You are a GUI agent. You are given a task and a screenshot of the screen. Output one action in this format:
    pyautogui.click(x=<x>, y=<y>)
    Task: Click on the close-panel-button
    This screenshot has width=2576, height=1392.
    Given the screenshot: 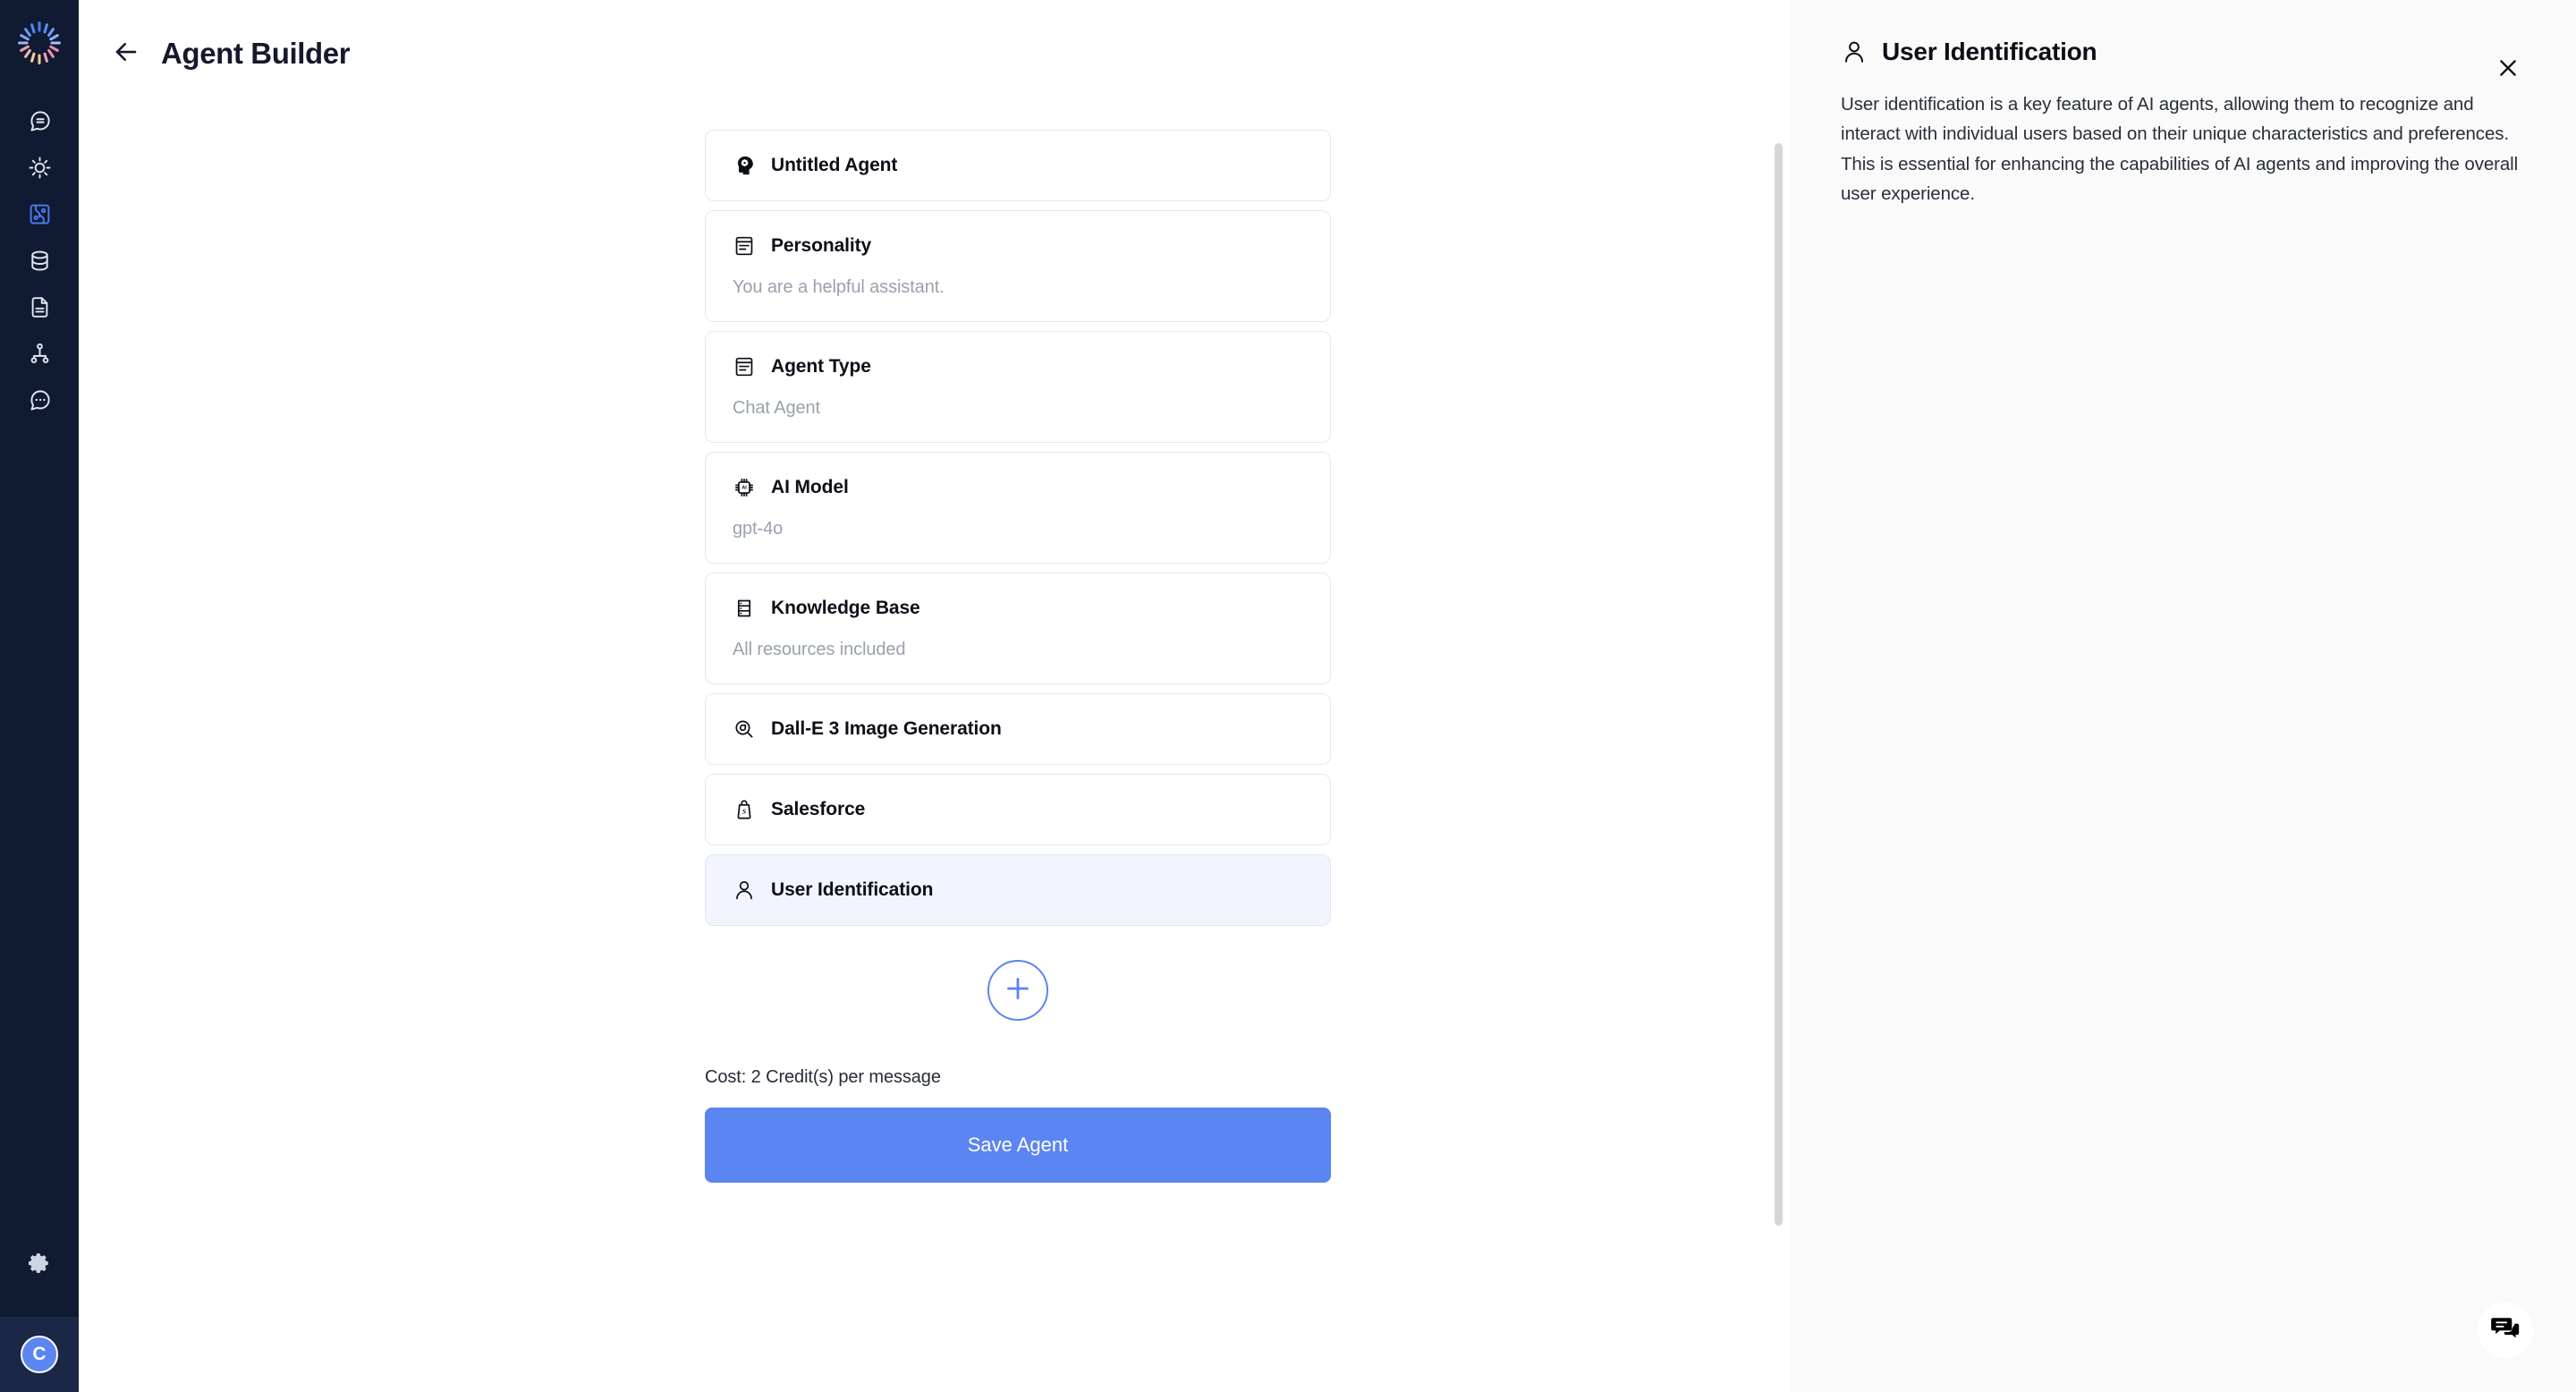 What is the action you would take?
    pyautogui.click(x=2508, y=70)
    